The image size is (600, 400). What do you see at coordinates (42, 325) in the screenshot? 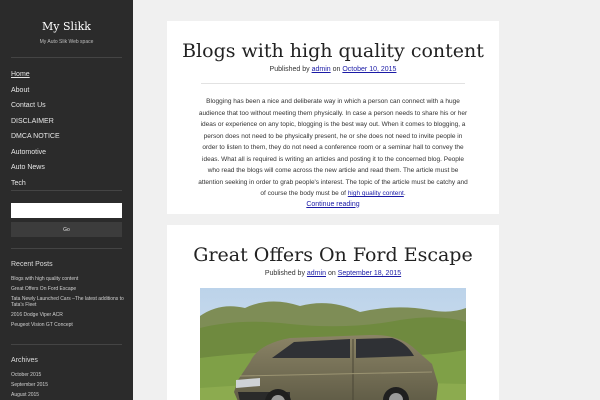
I see `recent-post-link: Peugeot Vision GT Concept` at bounding box center [42, 325].